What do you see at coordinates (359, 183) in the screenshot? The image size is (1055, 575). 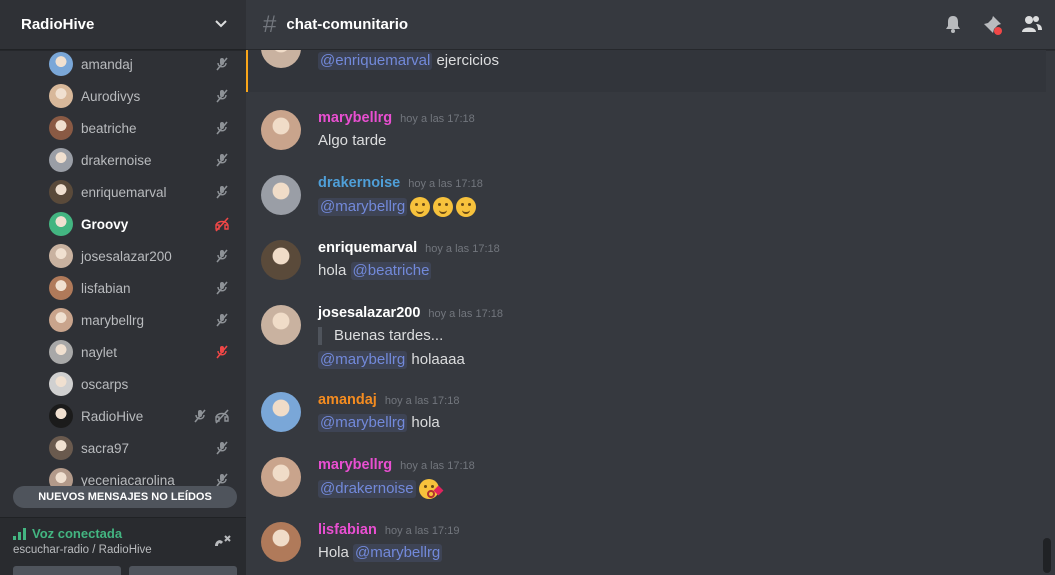 I see `message-author: drakernoise` at bounding box center [359, 183].